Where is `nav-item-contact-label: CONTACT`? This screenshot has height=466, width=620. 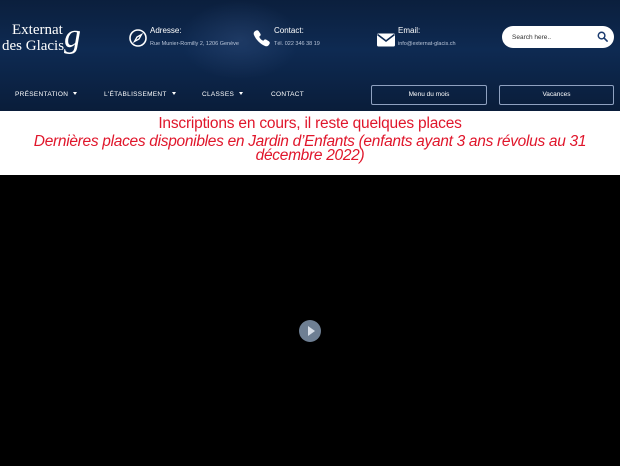
nav-item-contact-label: CONTACT is located at coordinates (288, 94).